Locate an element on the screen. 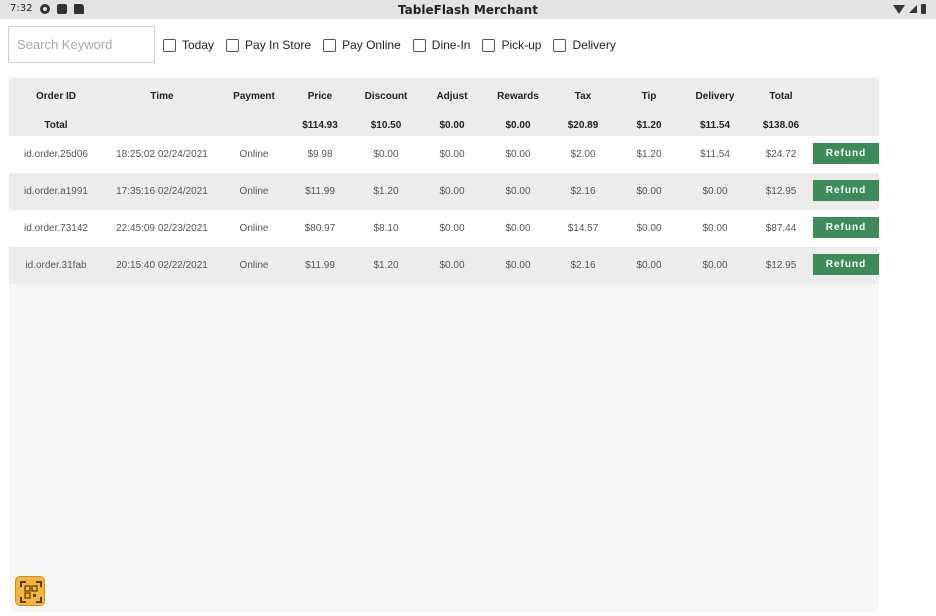  filter-label: Dine-In is located at coordinates (451, 45).